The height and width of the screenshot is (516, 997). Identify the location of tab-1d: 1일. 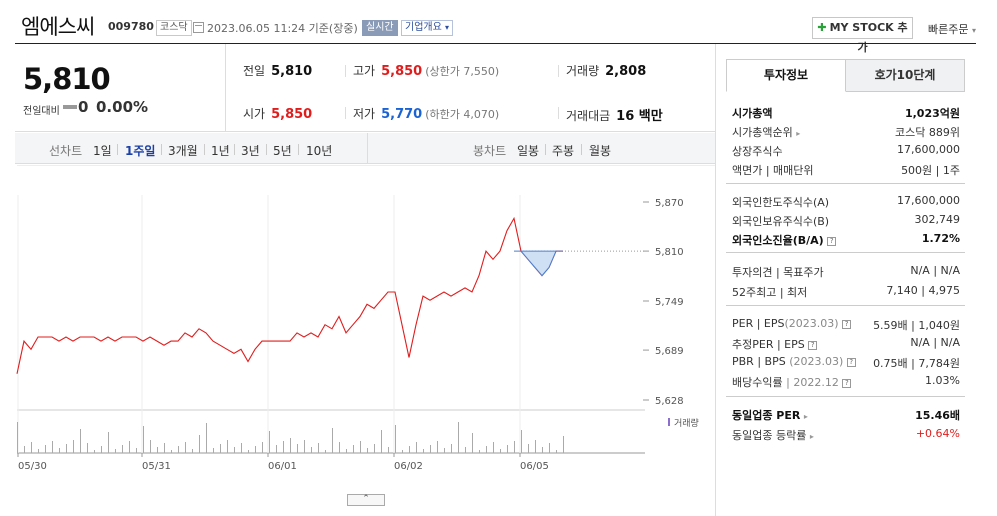
(102, 150).